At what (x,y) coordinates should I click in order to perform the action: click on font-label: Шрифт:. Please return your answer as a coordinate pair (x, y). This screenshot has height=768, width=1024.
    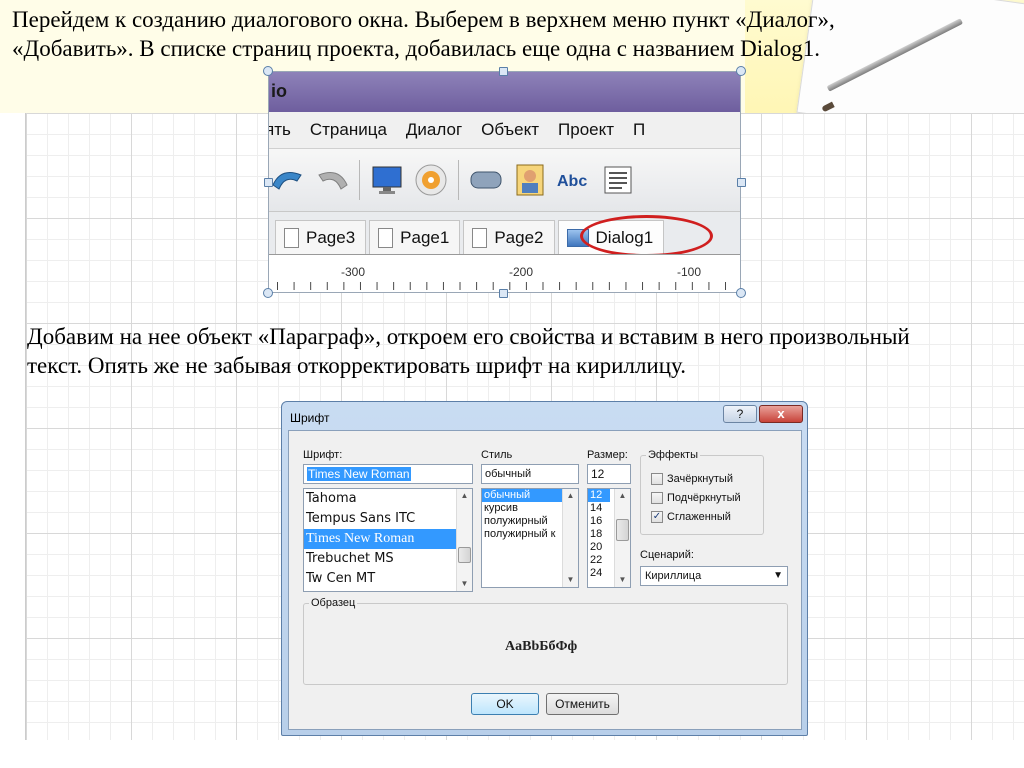
    Looking at the image, I should click on (323, 455).